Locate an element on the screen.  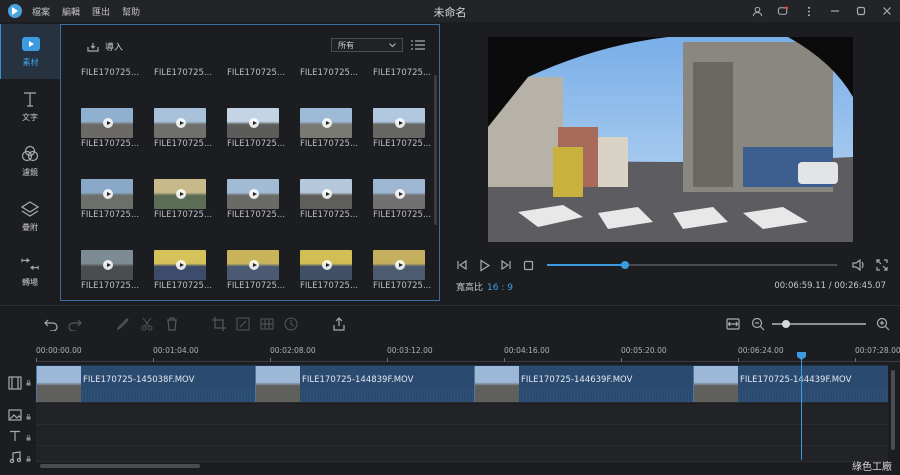
text-track is located at coordinates (462, 435).